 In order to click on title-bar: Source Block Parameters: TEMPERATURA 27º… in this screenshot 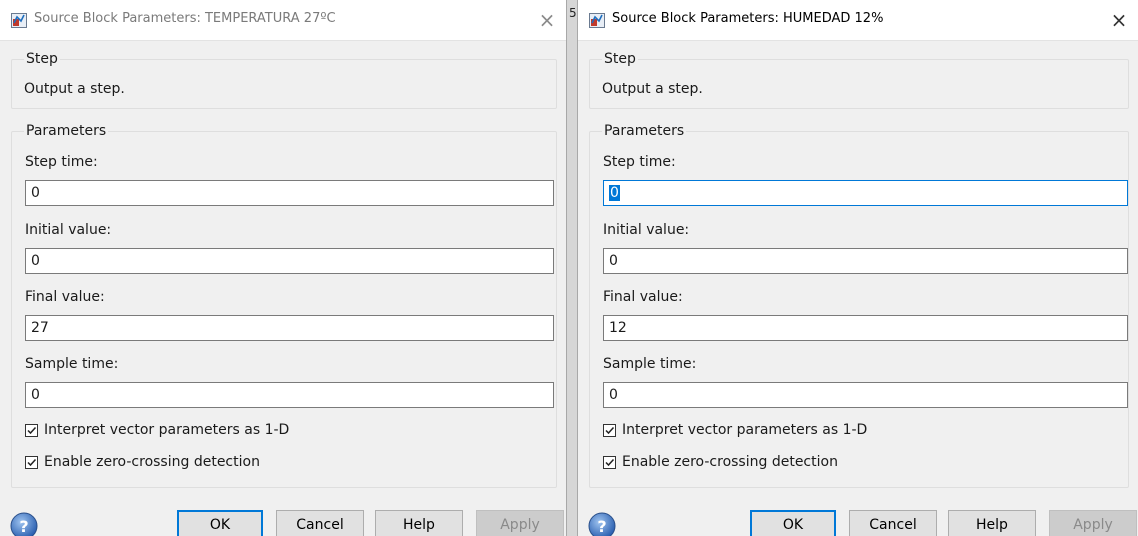, I will do `click(283, 20)`.